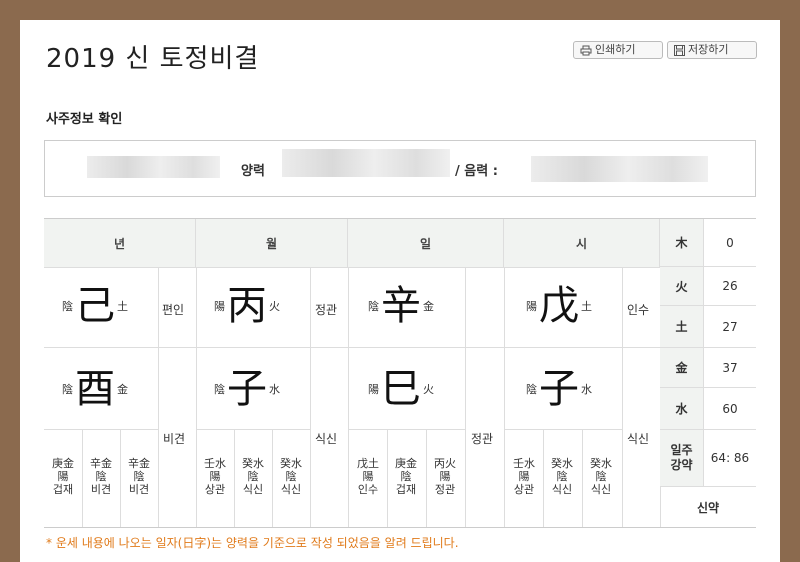 The width and height of the screenshot is (800, 562). I want to click on solar-date-redacted, so click(366, 163).